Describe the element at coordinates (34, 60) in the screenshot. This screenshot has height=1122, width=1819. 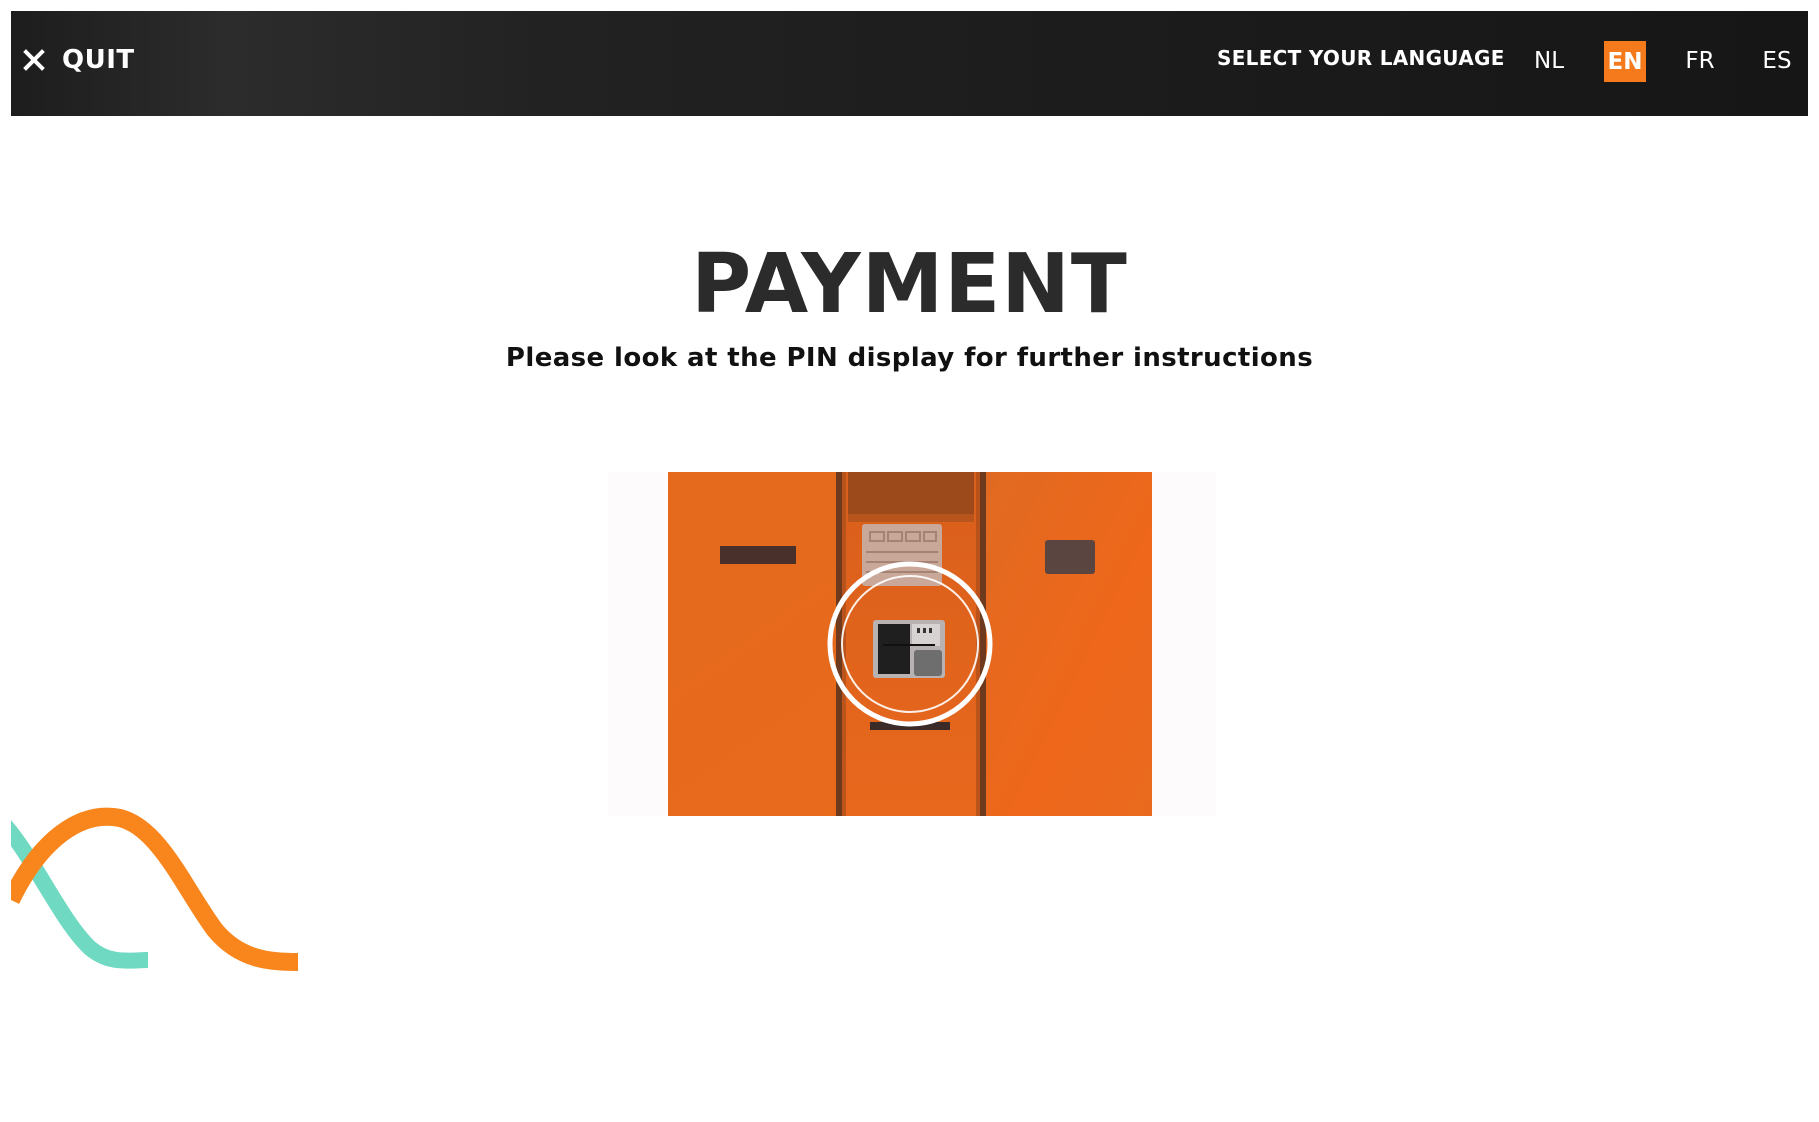
I see `close-icon` at that location.